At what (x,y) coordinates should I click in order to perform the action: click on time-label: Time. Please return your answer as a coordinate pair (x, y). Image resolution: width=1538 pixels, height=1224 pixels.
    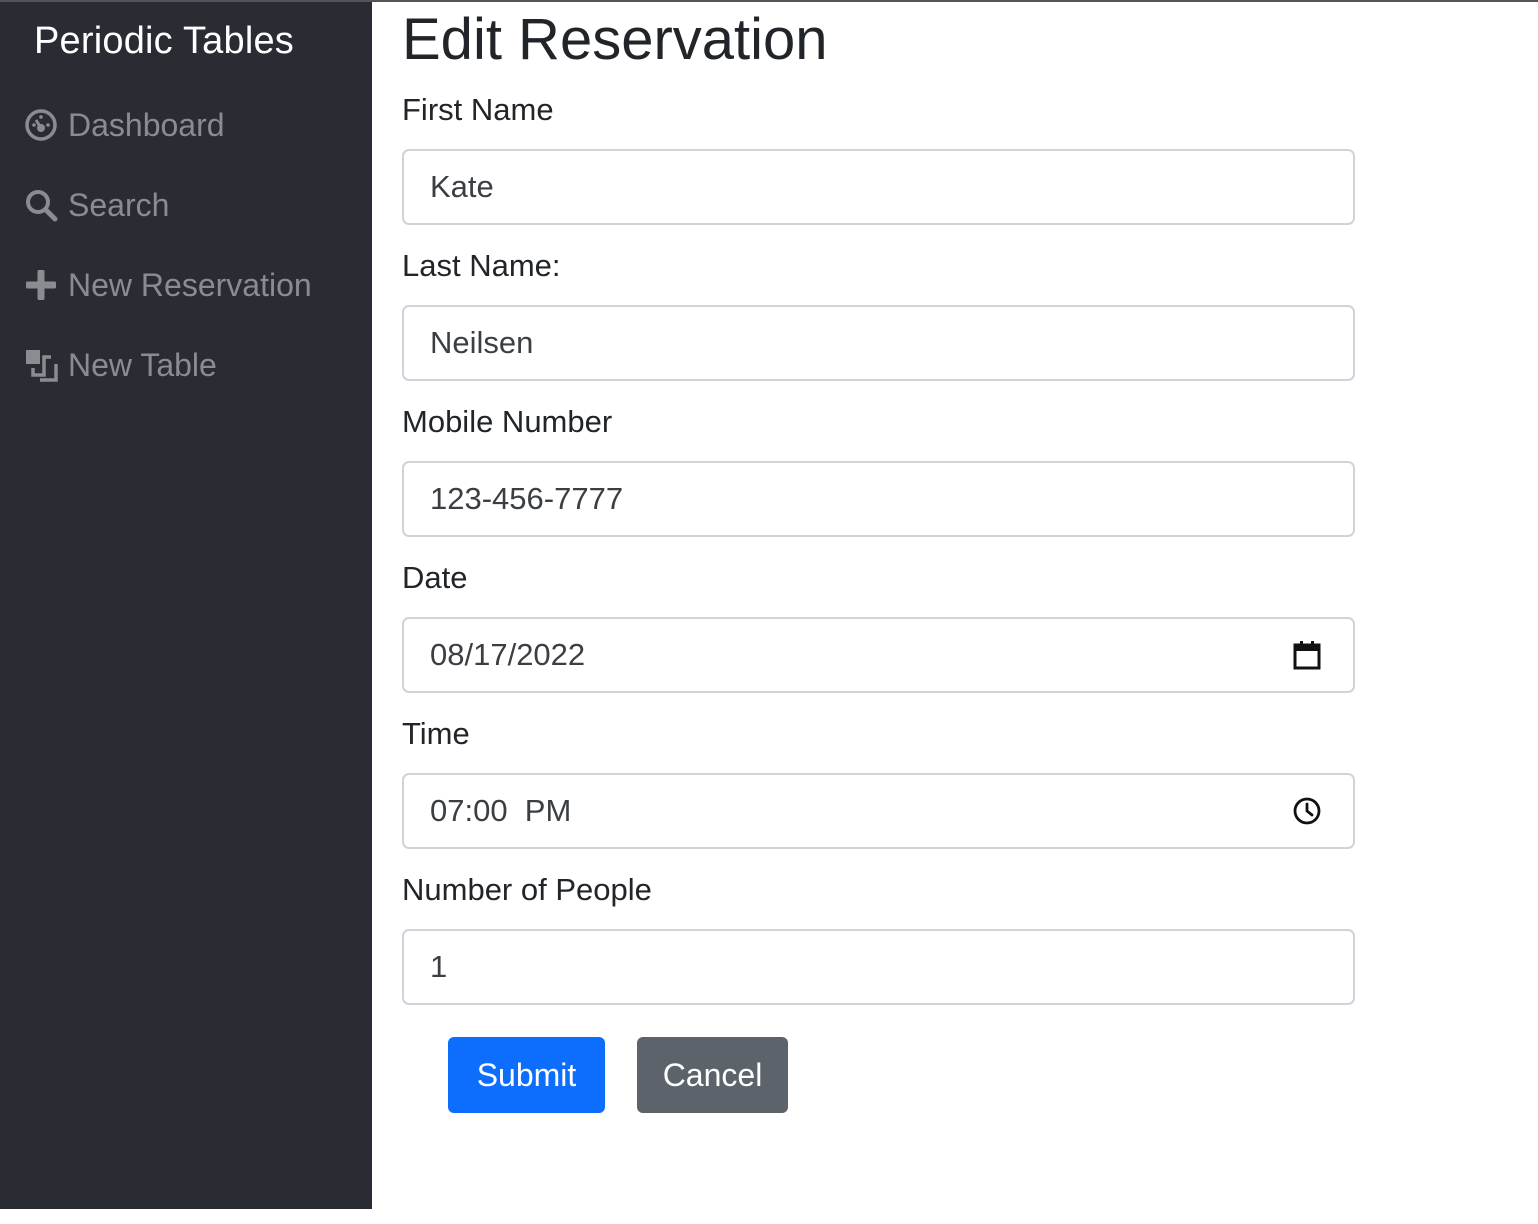
    Looking at the image, I should click on (436, 733).